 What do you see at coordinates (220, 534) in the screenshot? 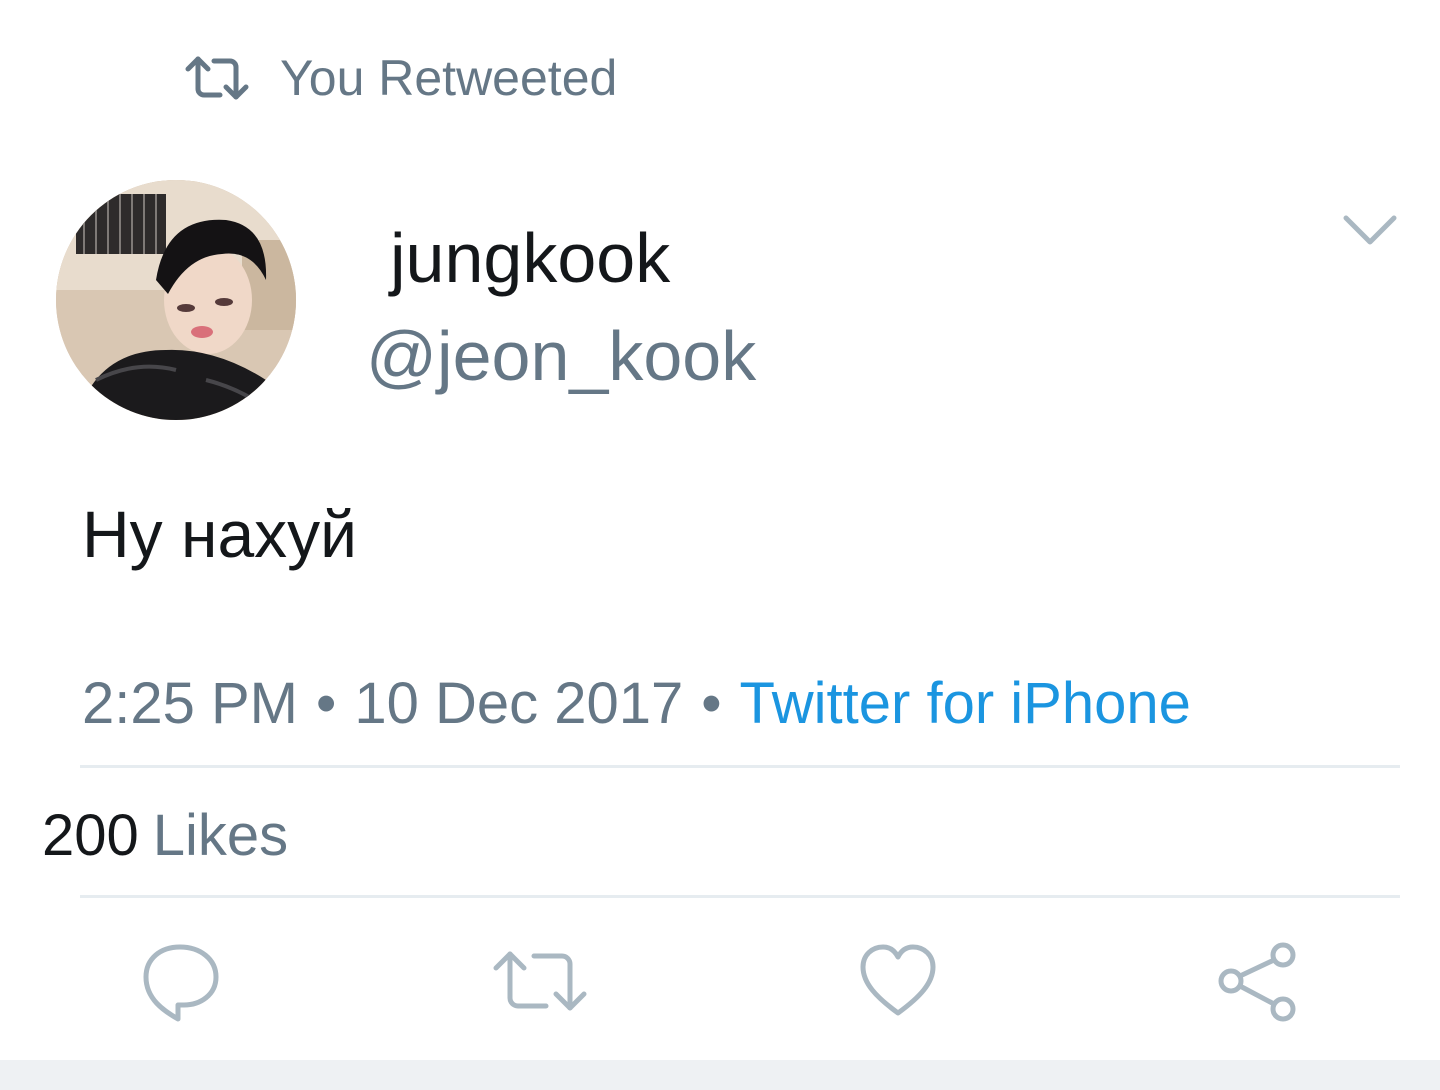
I see `tweet-text: Ну нахуй` at bounding box center [220, 534].